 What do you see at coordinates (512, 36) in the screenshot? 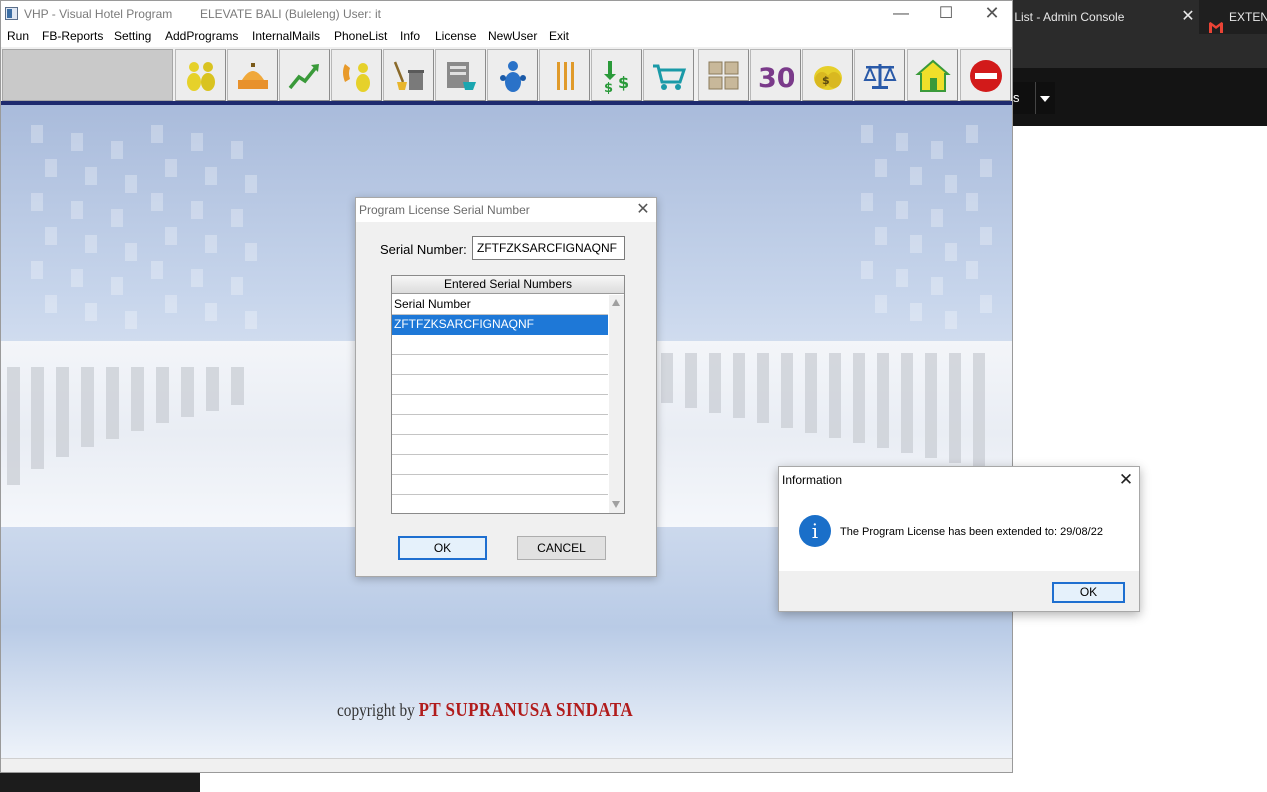
I see `menu-newuser: NewUser` at bounding box center [512, 36].